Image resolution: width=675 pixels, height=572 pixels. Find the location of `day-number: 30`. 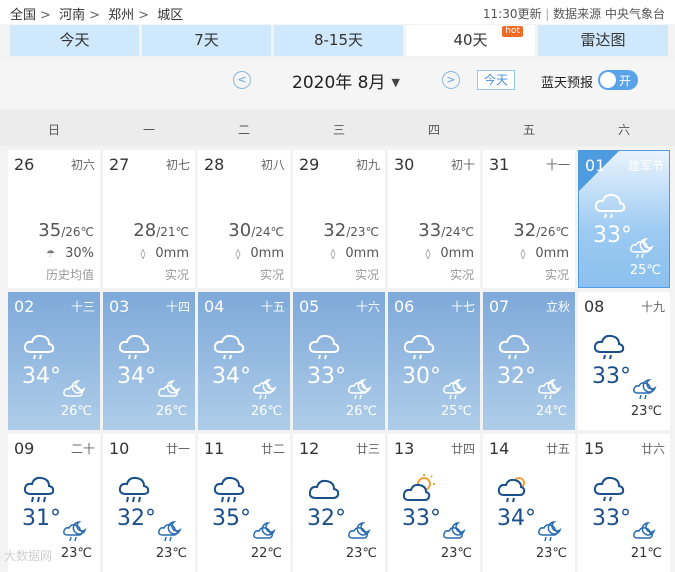

day-number: 30 is located at coordinates (404, 164).